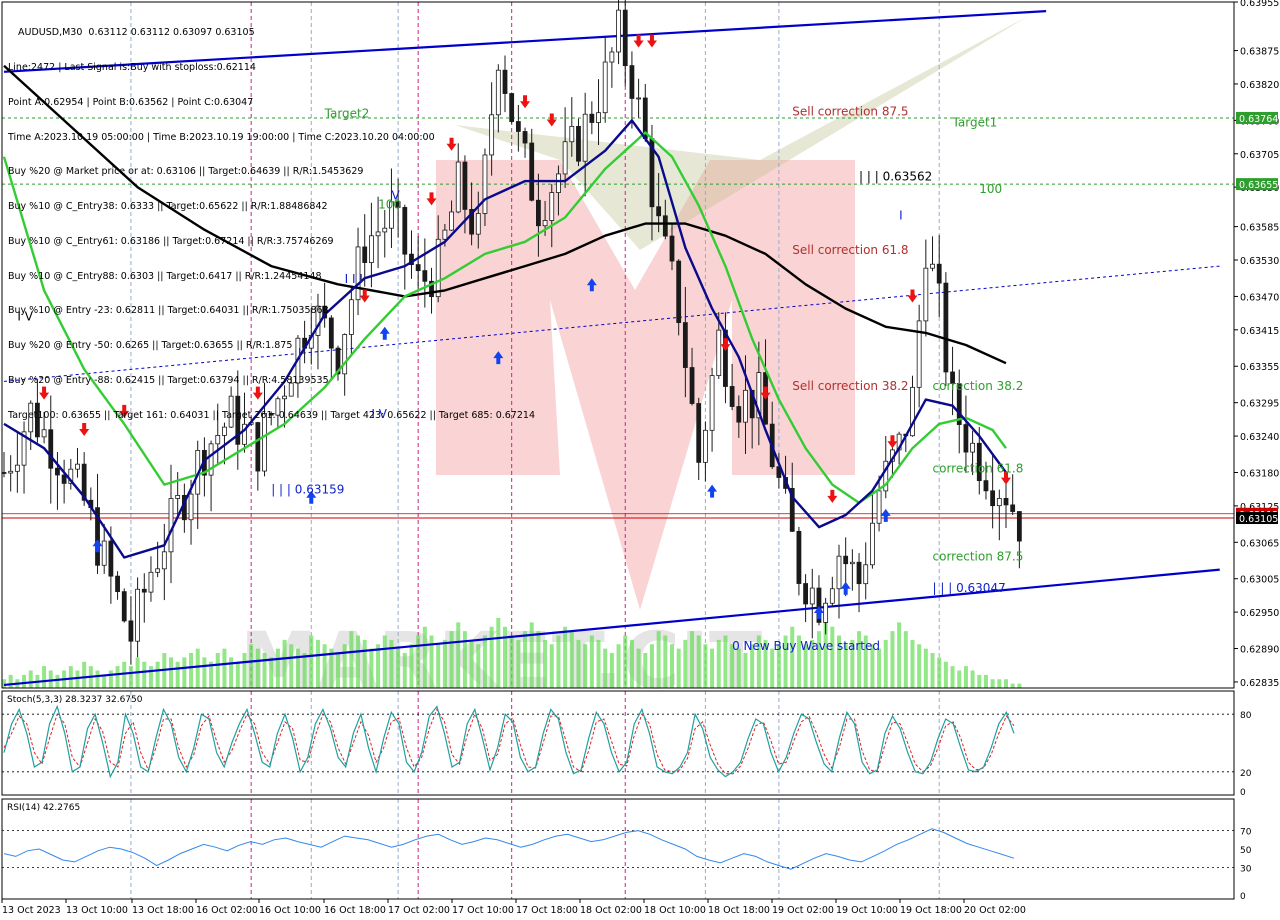 The width and height of the screenshot is (1280, 920). I want to click on price-tick-label: 0.63295, so click(1259, 404).